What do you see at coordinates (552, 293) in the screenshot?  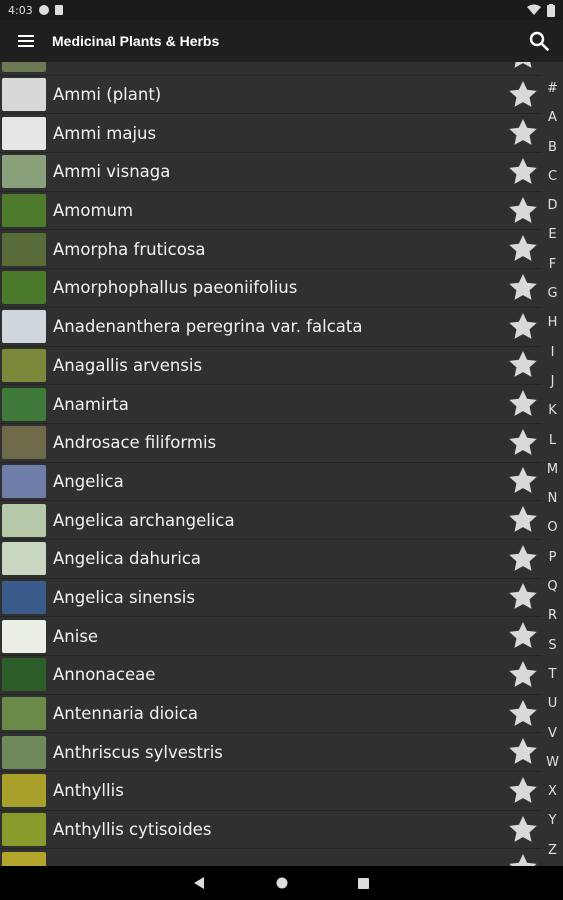 I see `index-letter: G` at bounding box center [552, 293].